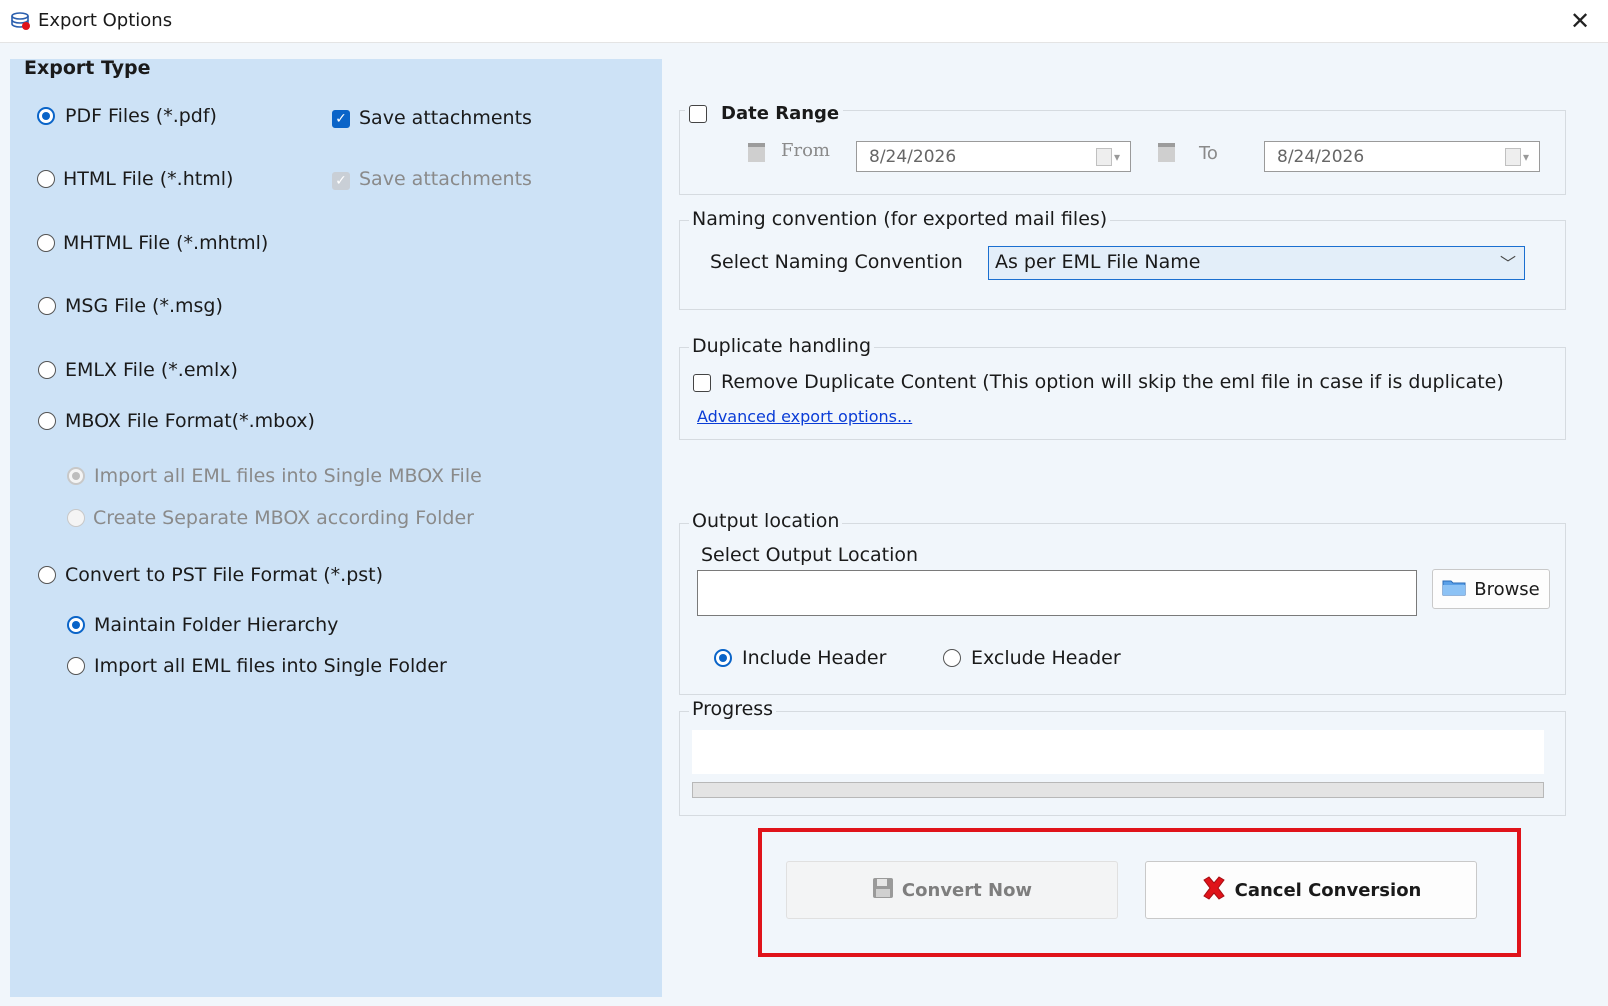 This screenshot has height=1006, width=1608. I want to click on naming-selected-value: As per EML File Name, so click(1098, 262).